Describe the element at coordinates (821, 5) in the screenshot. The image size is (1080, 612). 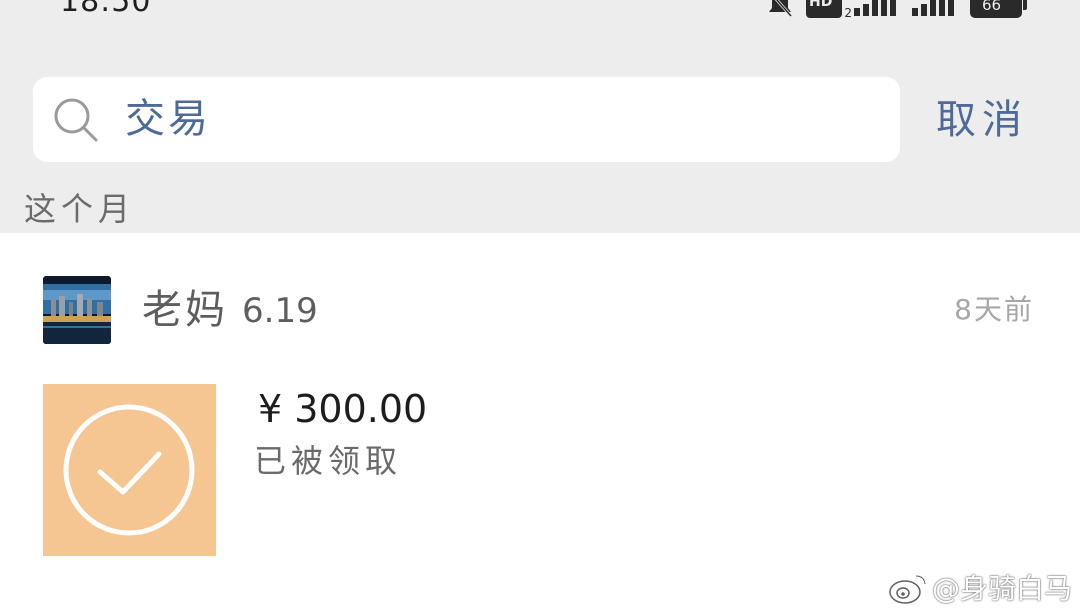
I see `hd-label: HD` at that location.